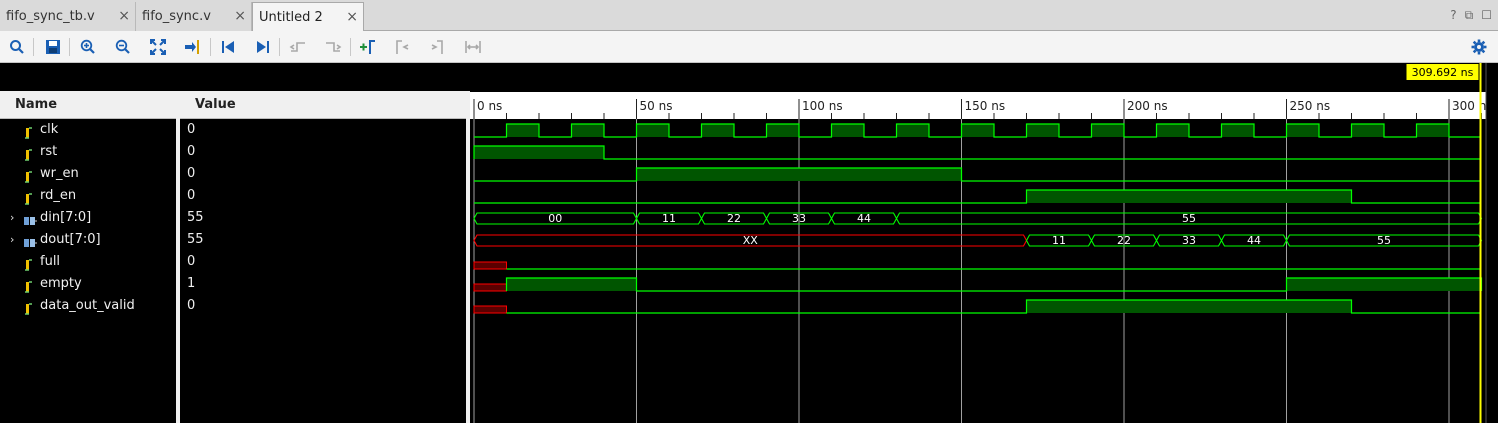 The image size is (1498, 423). Describe the element at coordinates (403, 47) in the screenshot. I see `previous-marker-icon` at that location.